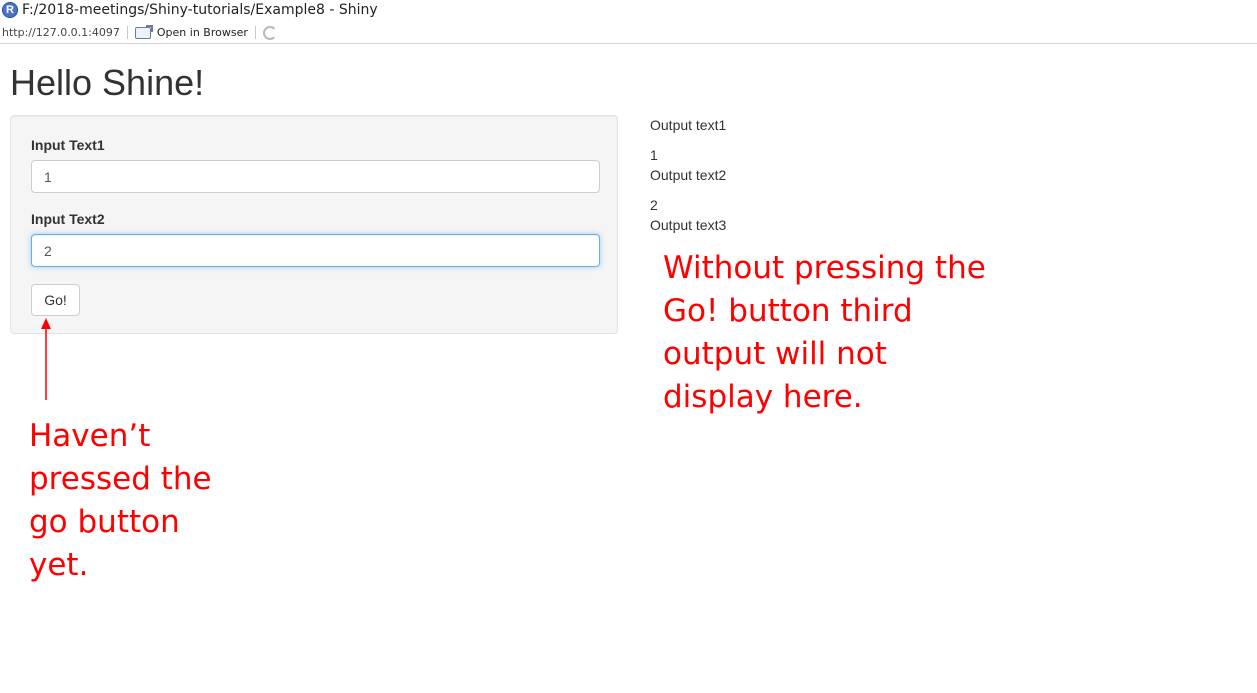  What do you see at coordinates (10, 10) in the screenshot?
I see `r-logo-icon: R` at bounding box center [10, 10].